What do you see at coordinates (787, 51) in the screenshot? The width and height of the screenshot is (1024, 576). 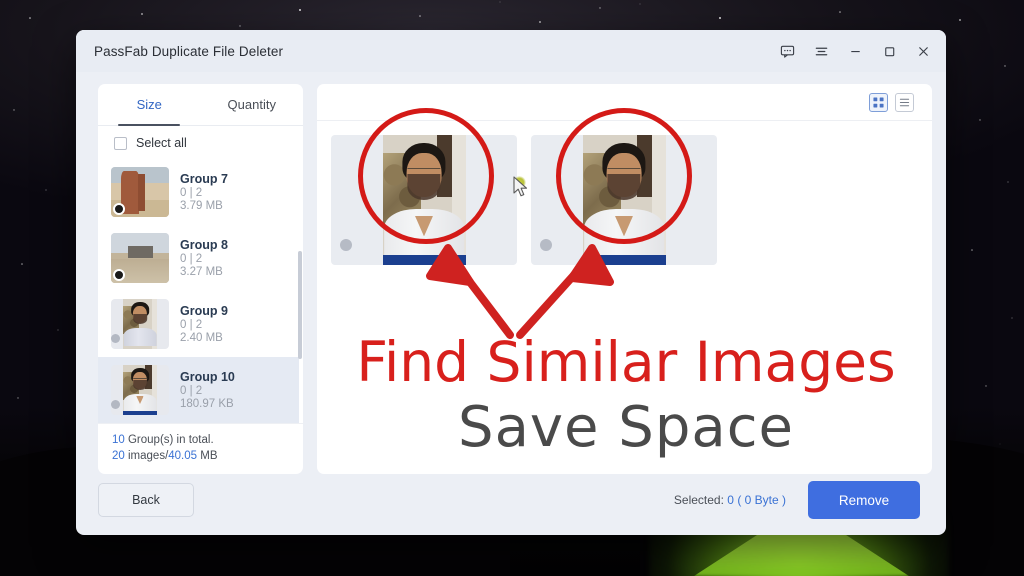 I see `feedback-icon` at bounding box center [787, 51].